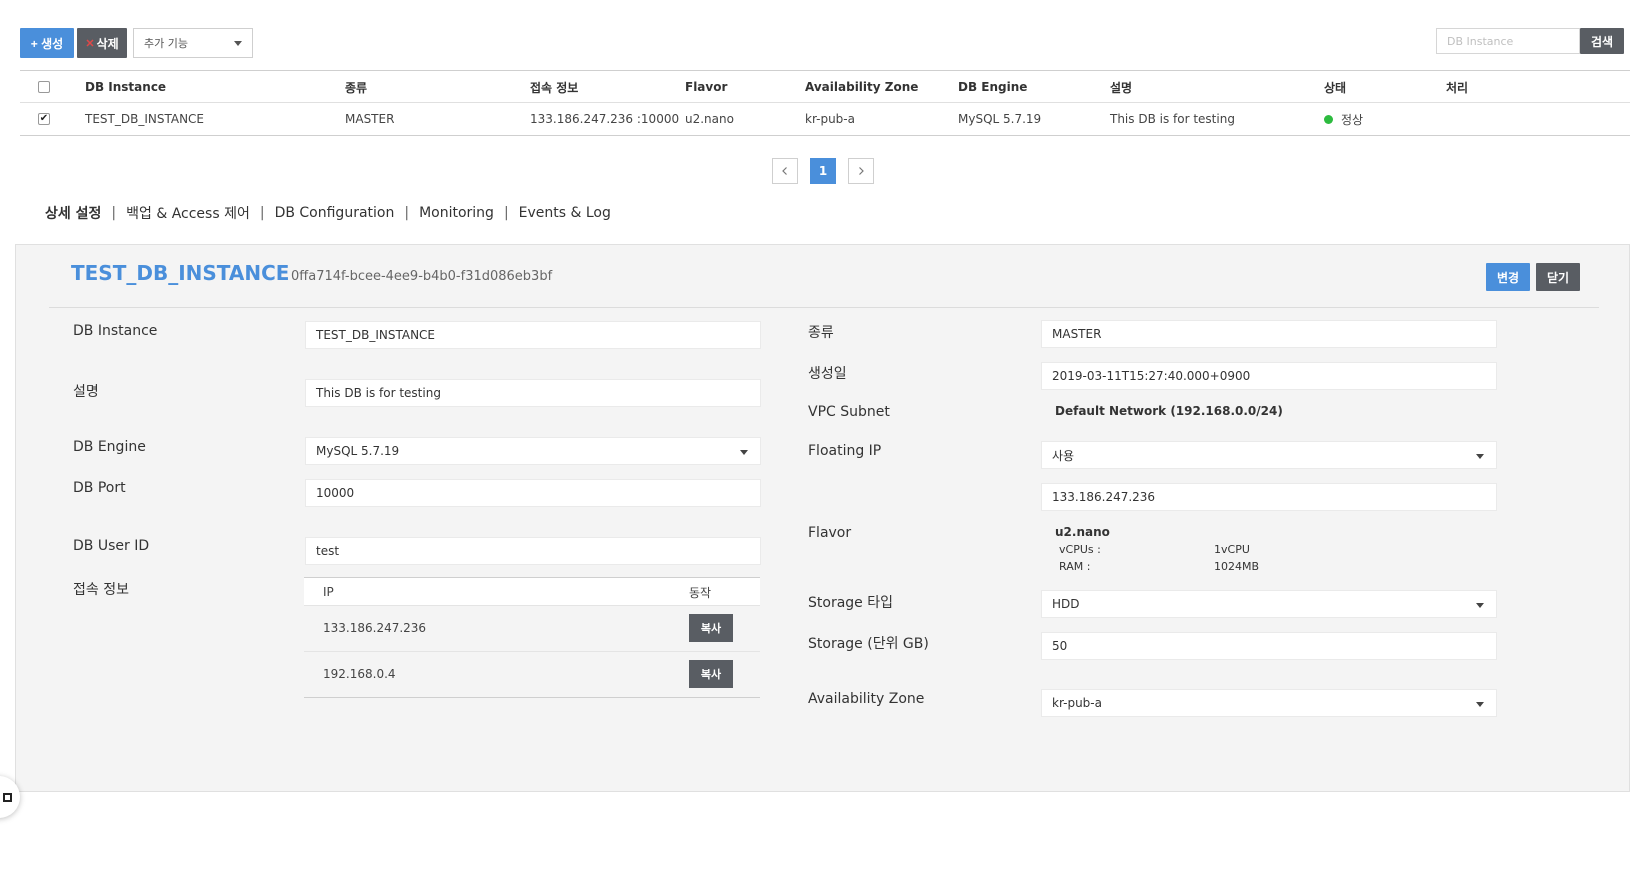 The image size is (1644, 874). Describe the element at coordinates (1232, 549) in the screenshot. I see `flavor-vcpu-value: 1vCPU` at that location.